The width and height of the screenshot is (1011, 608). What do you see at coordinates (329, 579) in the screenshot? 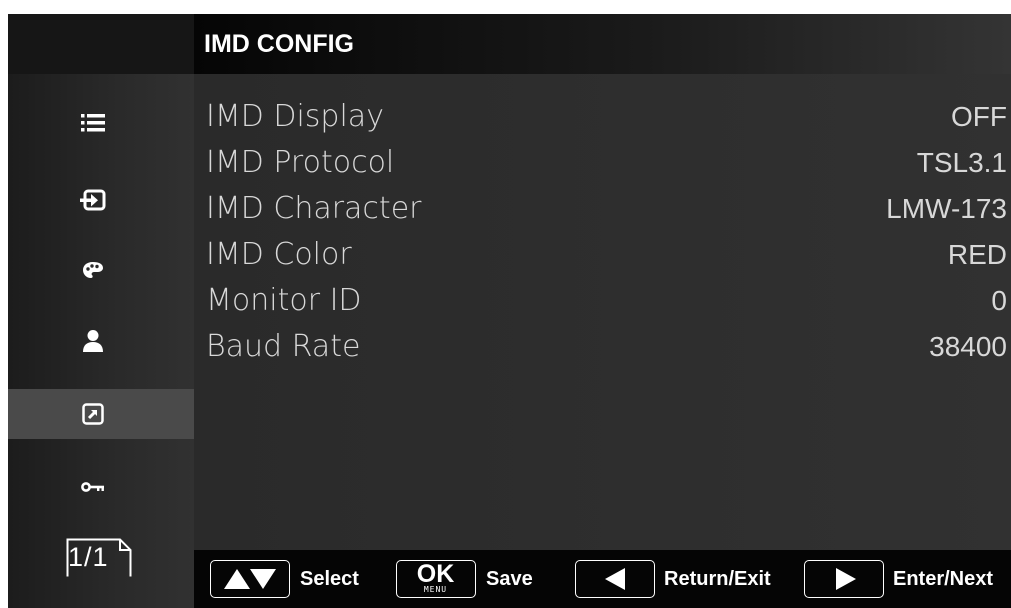
I see `select-hint: Select` at bounding box center [329, 579].